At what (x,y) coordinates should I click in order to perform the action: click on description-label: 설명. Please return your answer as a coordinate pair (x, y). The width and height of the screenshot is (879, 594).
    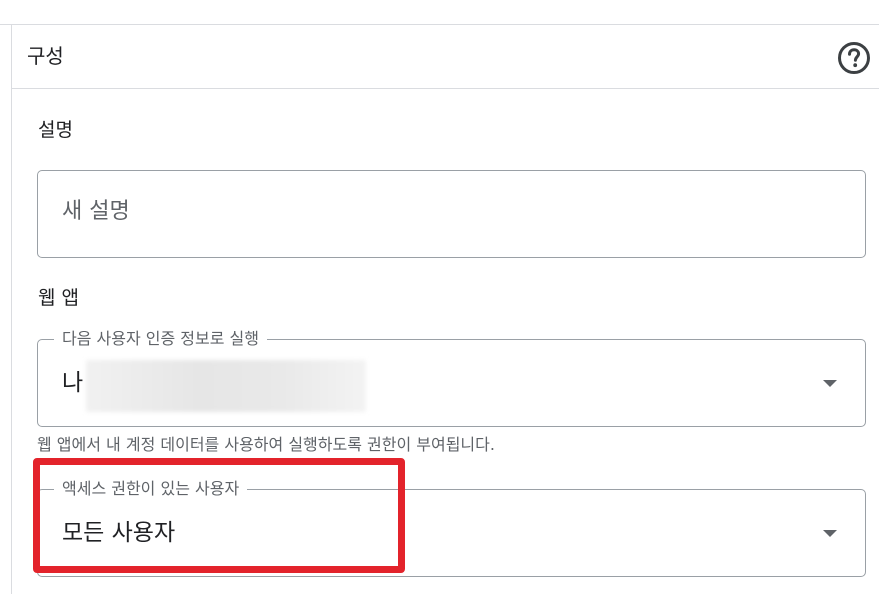
    Looking at the image, I should click on (55, 130).